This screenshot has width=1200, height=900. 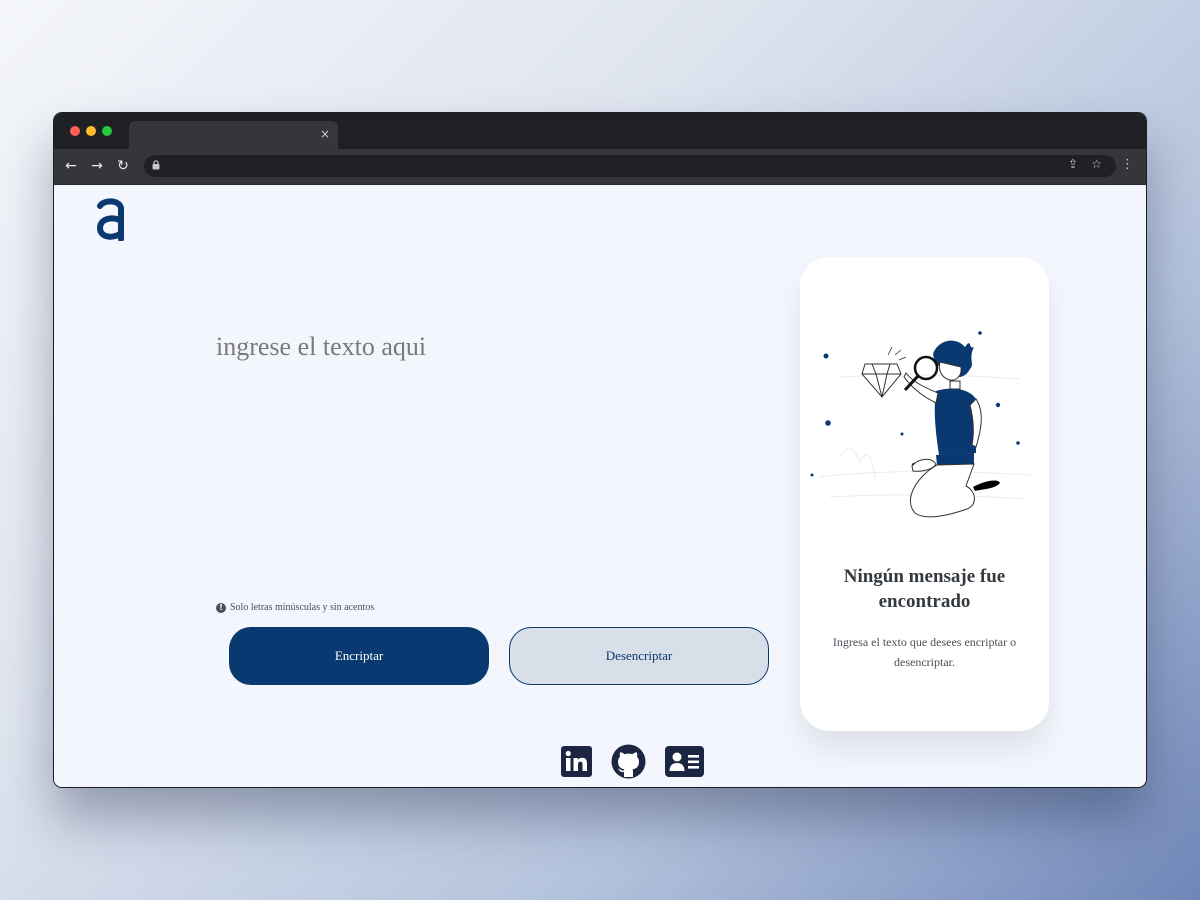 What do you see at coordinates (156, 165) in the screenshot?
I see `lock-icon` at bounding box center [156, 165].